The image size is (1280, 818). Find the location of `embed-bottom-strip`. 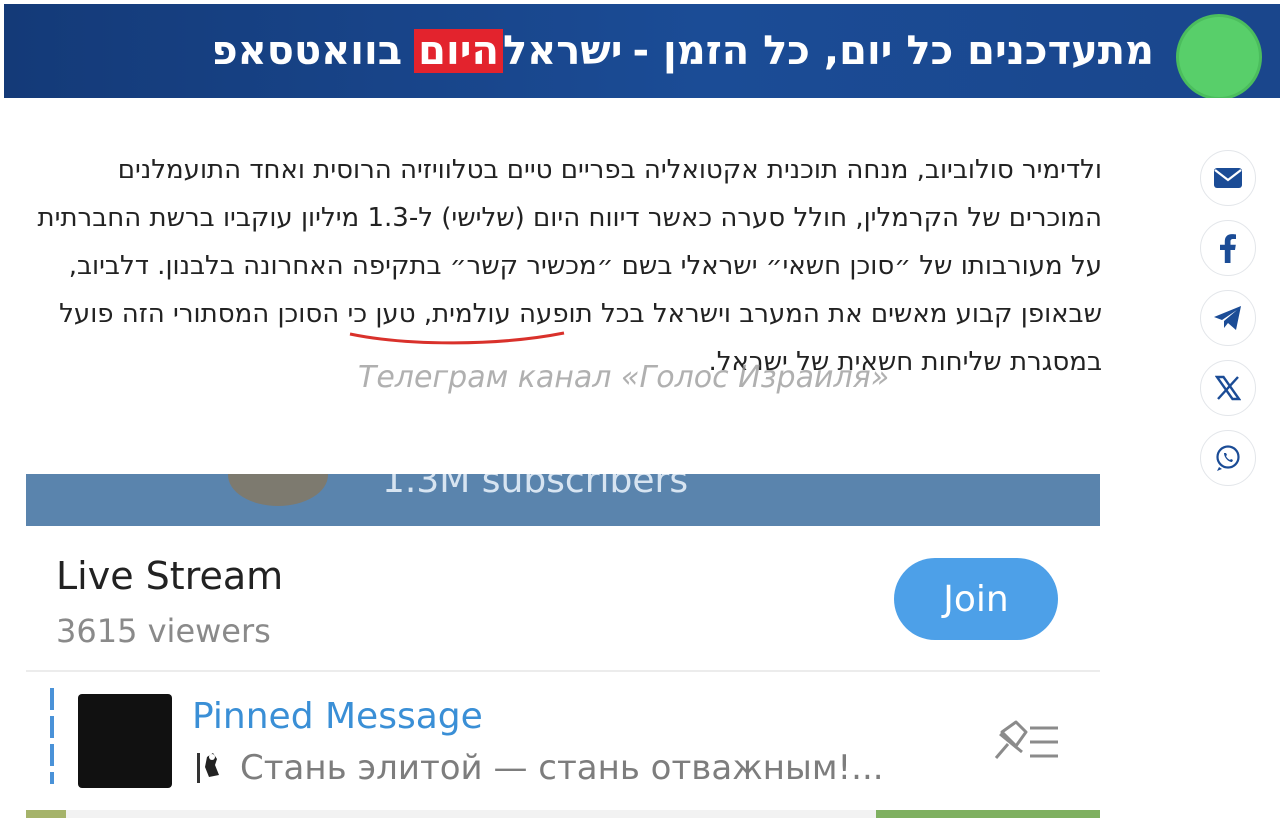

embed-bottom-strip is located at coordinates (563, 814).